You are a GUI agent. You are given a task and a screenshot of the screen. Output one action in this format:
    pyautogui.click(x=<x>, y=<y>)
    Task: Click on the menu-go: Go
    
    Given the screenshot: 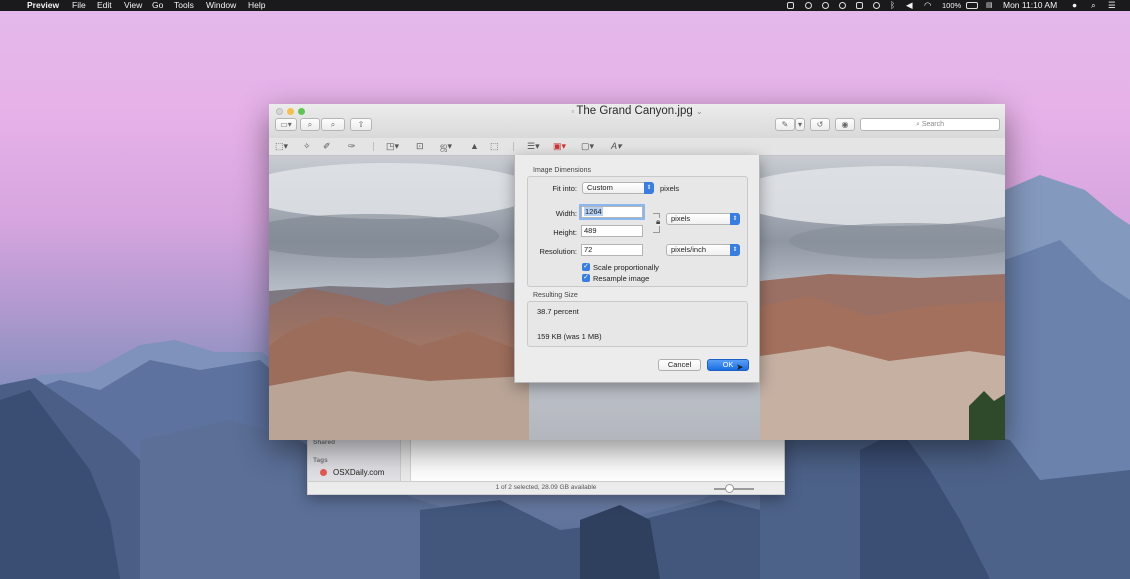 What is the action you would take?
    pyautogui.click(x=157, y=5)
    